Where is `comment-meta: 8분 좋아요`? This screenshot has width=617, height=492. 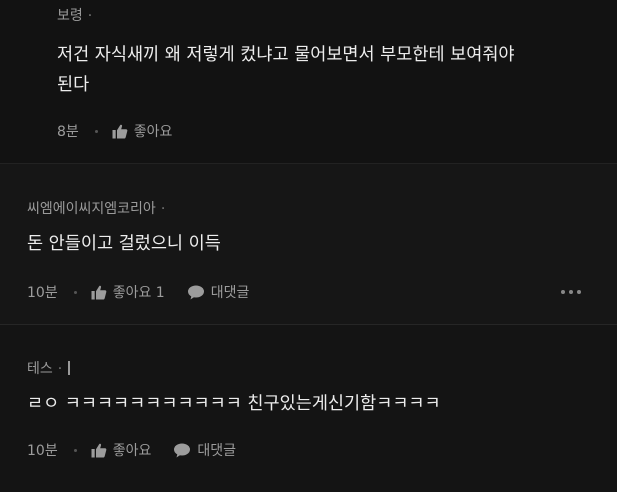 comment-meta: 8분 좋아요 is located at coordinates (125, 131).